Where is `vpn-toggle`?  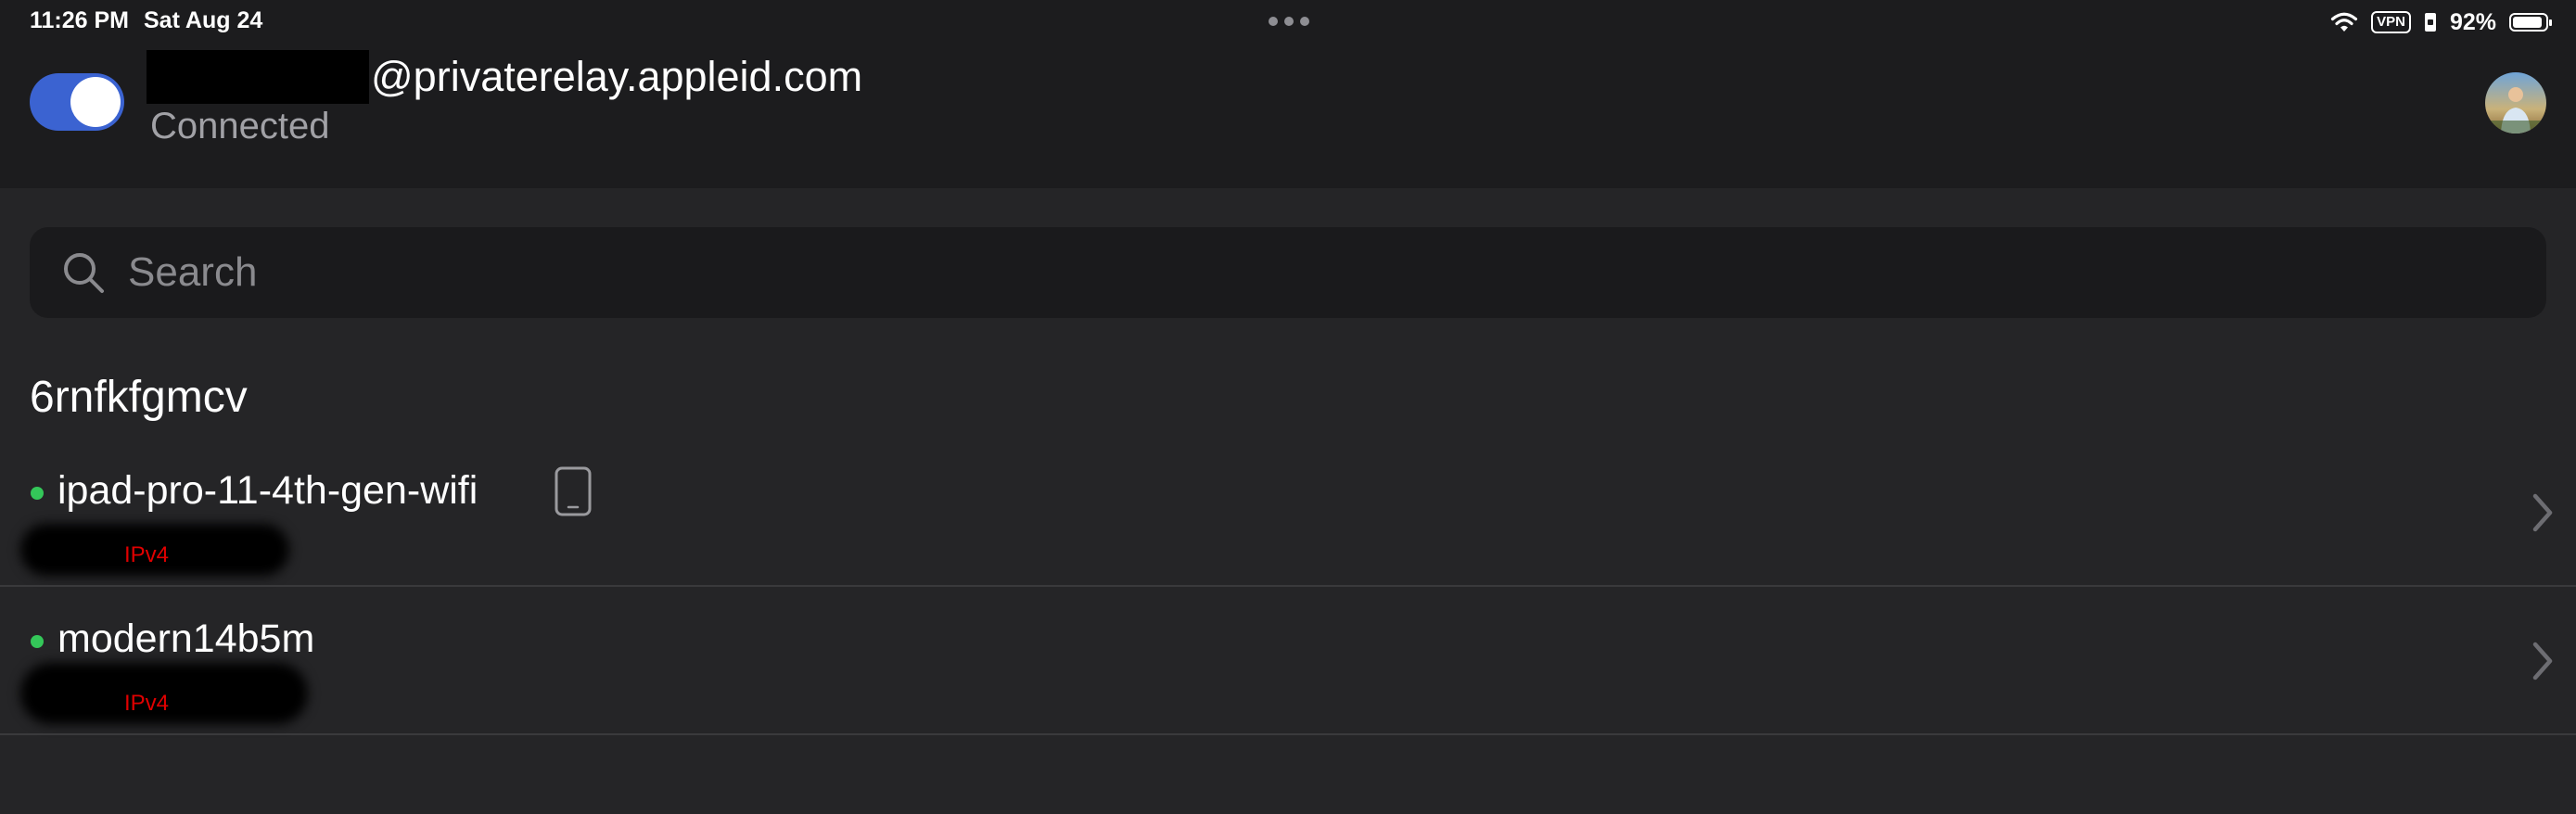 vpn-toggle is located at coordinates (77, 102).